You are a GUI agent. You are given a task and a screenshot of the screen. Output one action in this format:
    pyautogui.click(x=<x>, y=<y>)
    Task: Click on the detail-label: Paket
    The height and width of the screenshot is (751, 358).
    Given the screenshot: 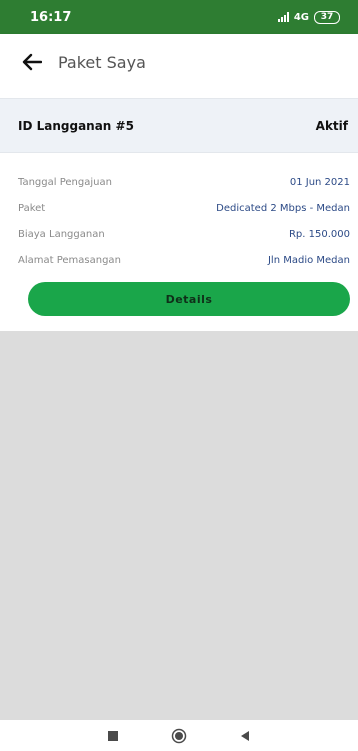 What is the action you would take?
    pyautogui.click(x=32, y=208)
    